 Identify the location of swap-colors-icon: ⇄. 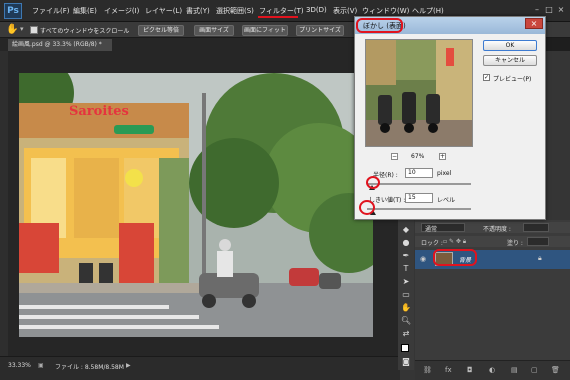
(406, 333).